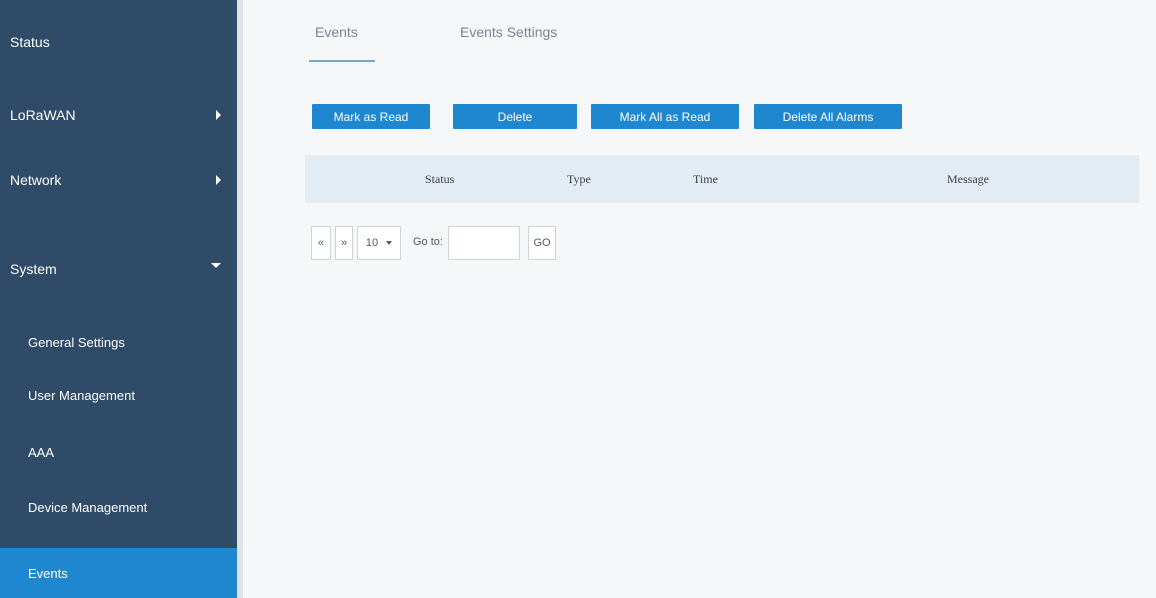  I want to click on sidebar-item-label: General Settings, so click(76, 342).